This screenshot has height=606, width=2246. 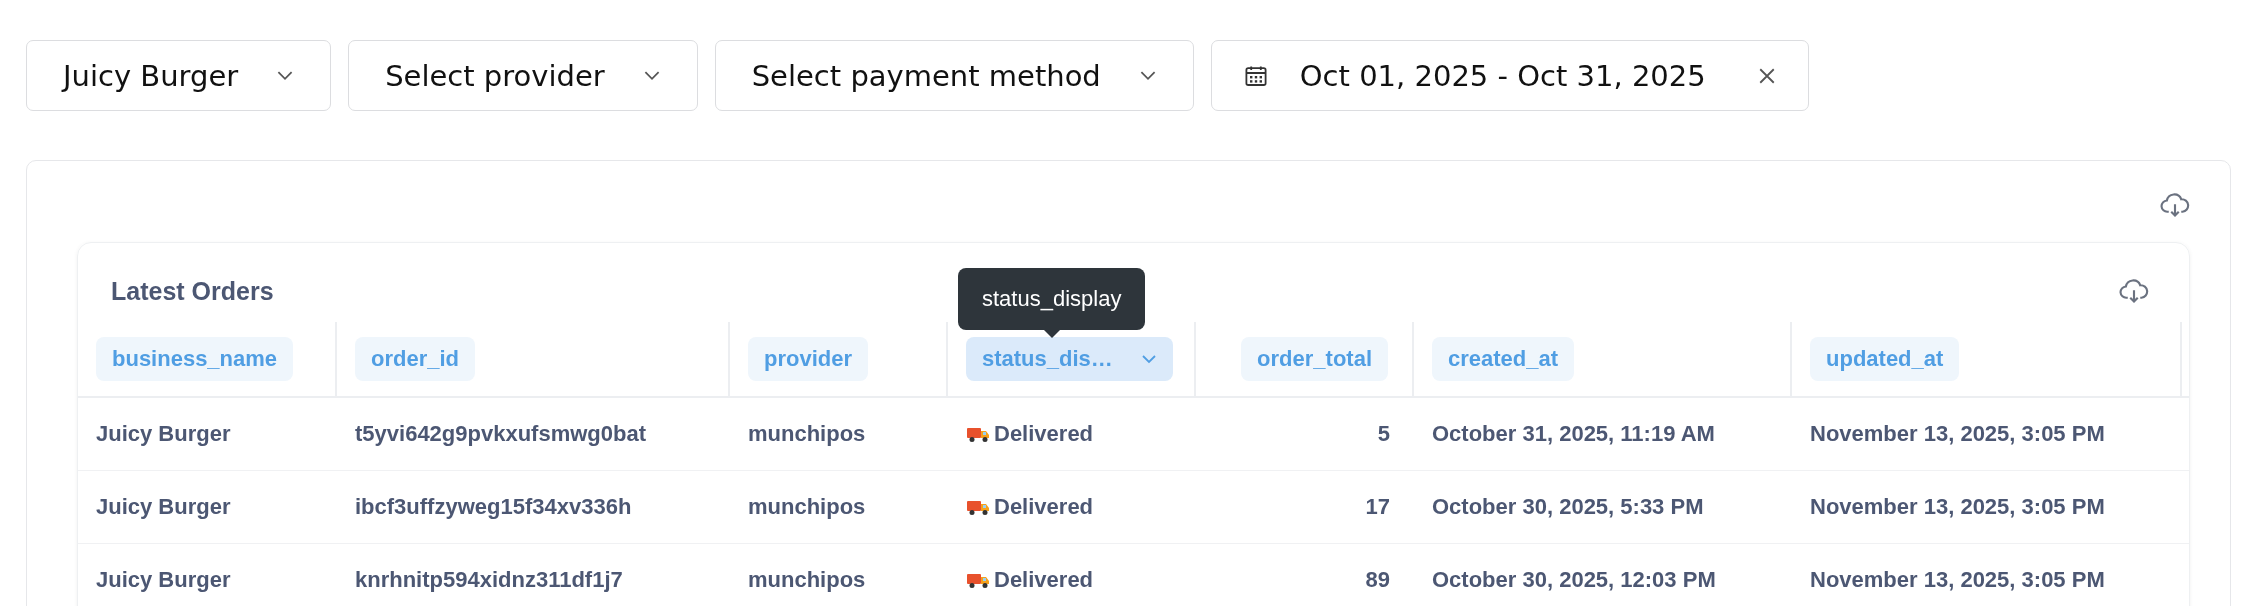 What do you see at coordinates (1766, 75) in the screenshot?
I see `close-icon` at bounding box center [1766, 75].